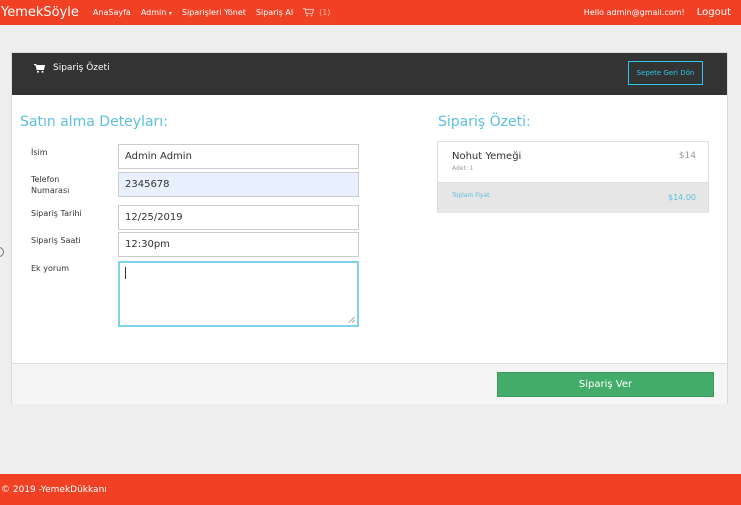 The width and height of the screenshot is (741, 505). Describe the element at coordinates (238, 217) in the screenshot. I see `order-date-input: 12/25/2019` at that location.